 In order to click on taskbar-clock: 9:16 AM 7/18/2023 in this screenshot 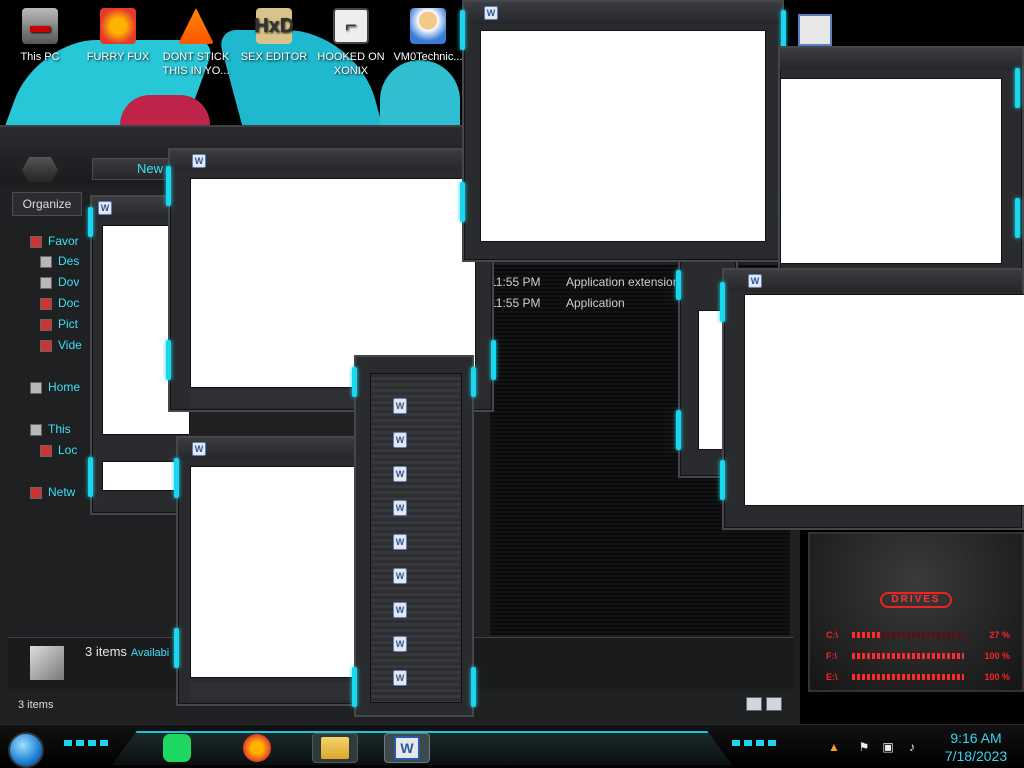, I will do `click(976, 747)`.